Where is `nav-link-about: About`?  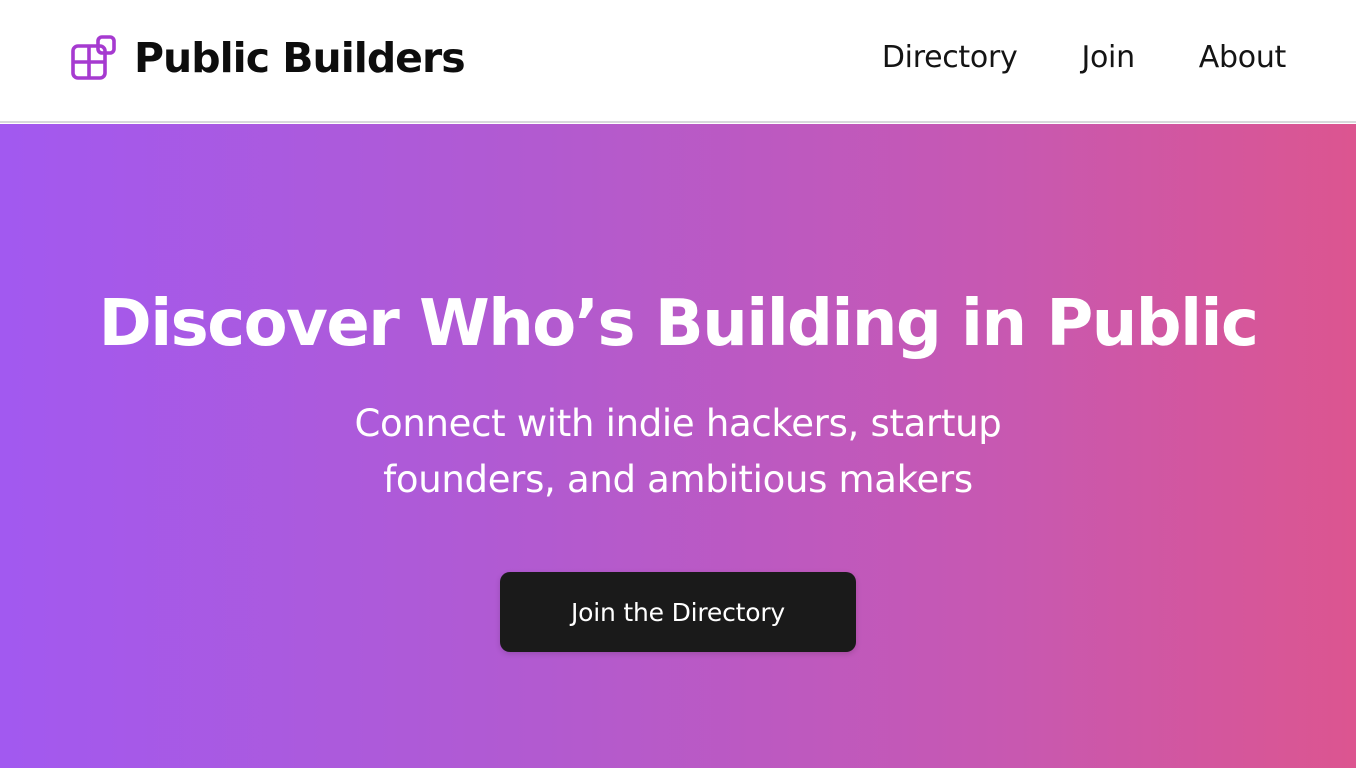 nav-link-about: About is located at coordinates (1243, 58).